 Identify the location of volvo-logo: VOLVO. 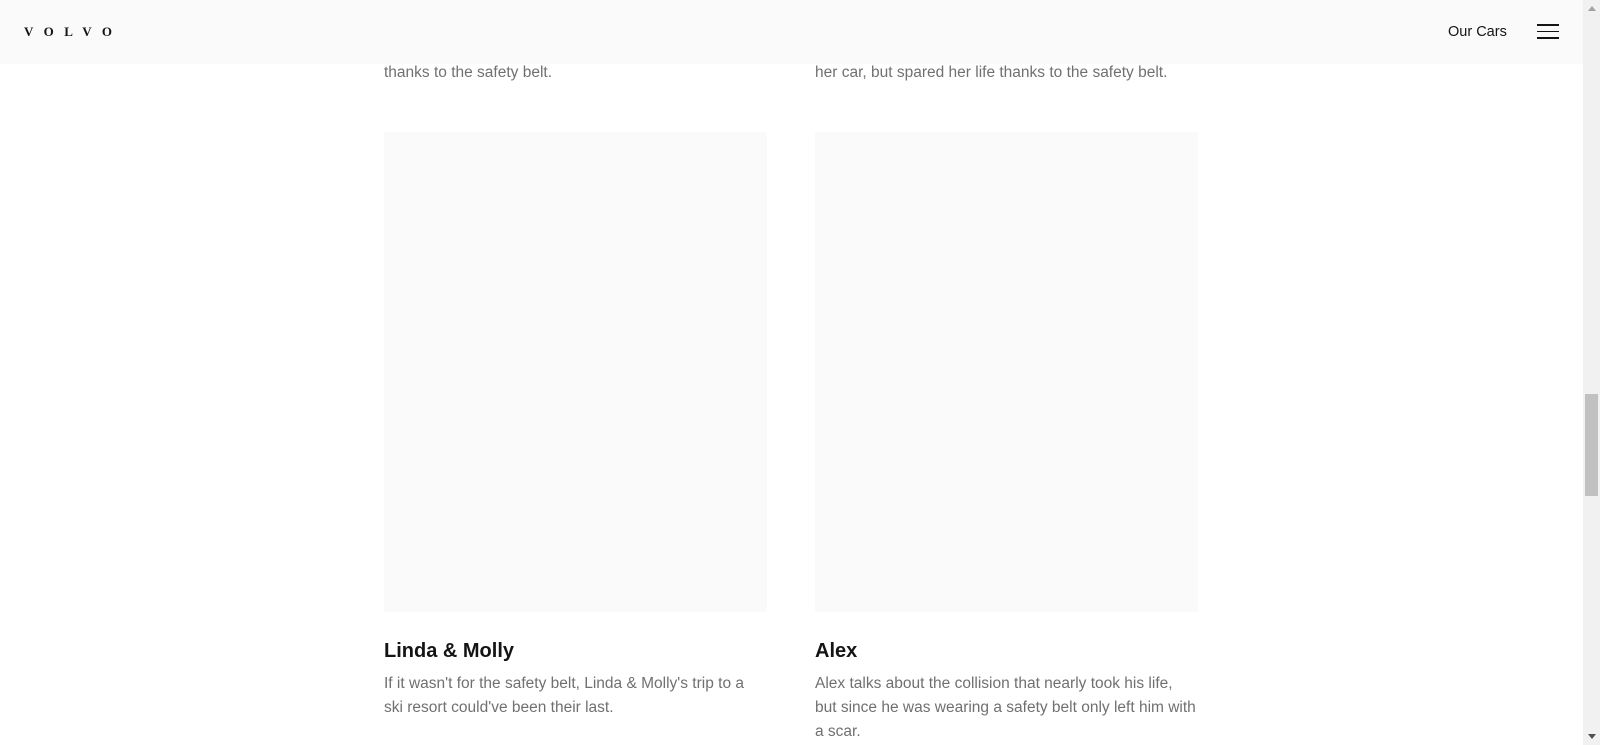
(73, 32).